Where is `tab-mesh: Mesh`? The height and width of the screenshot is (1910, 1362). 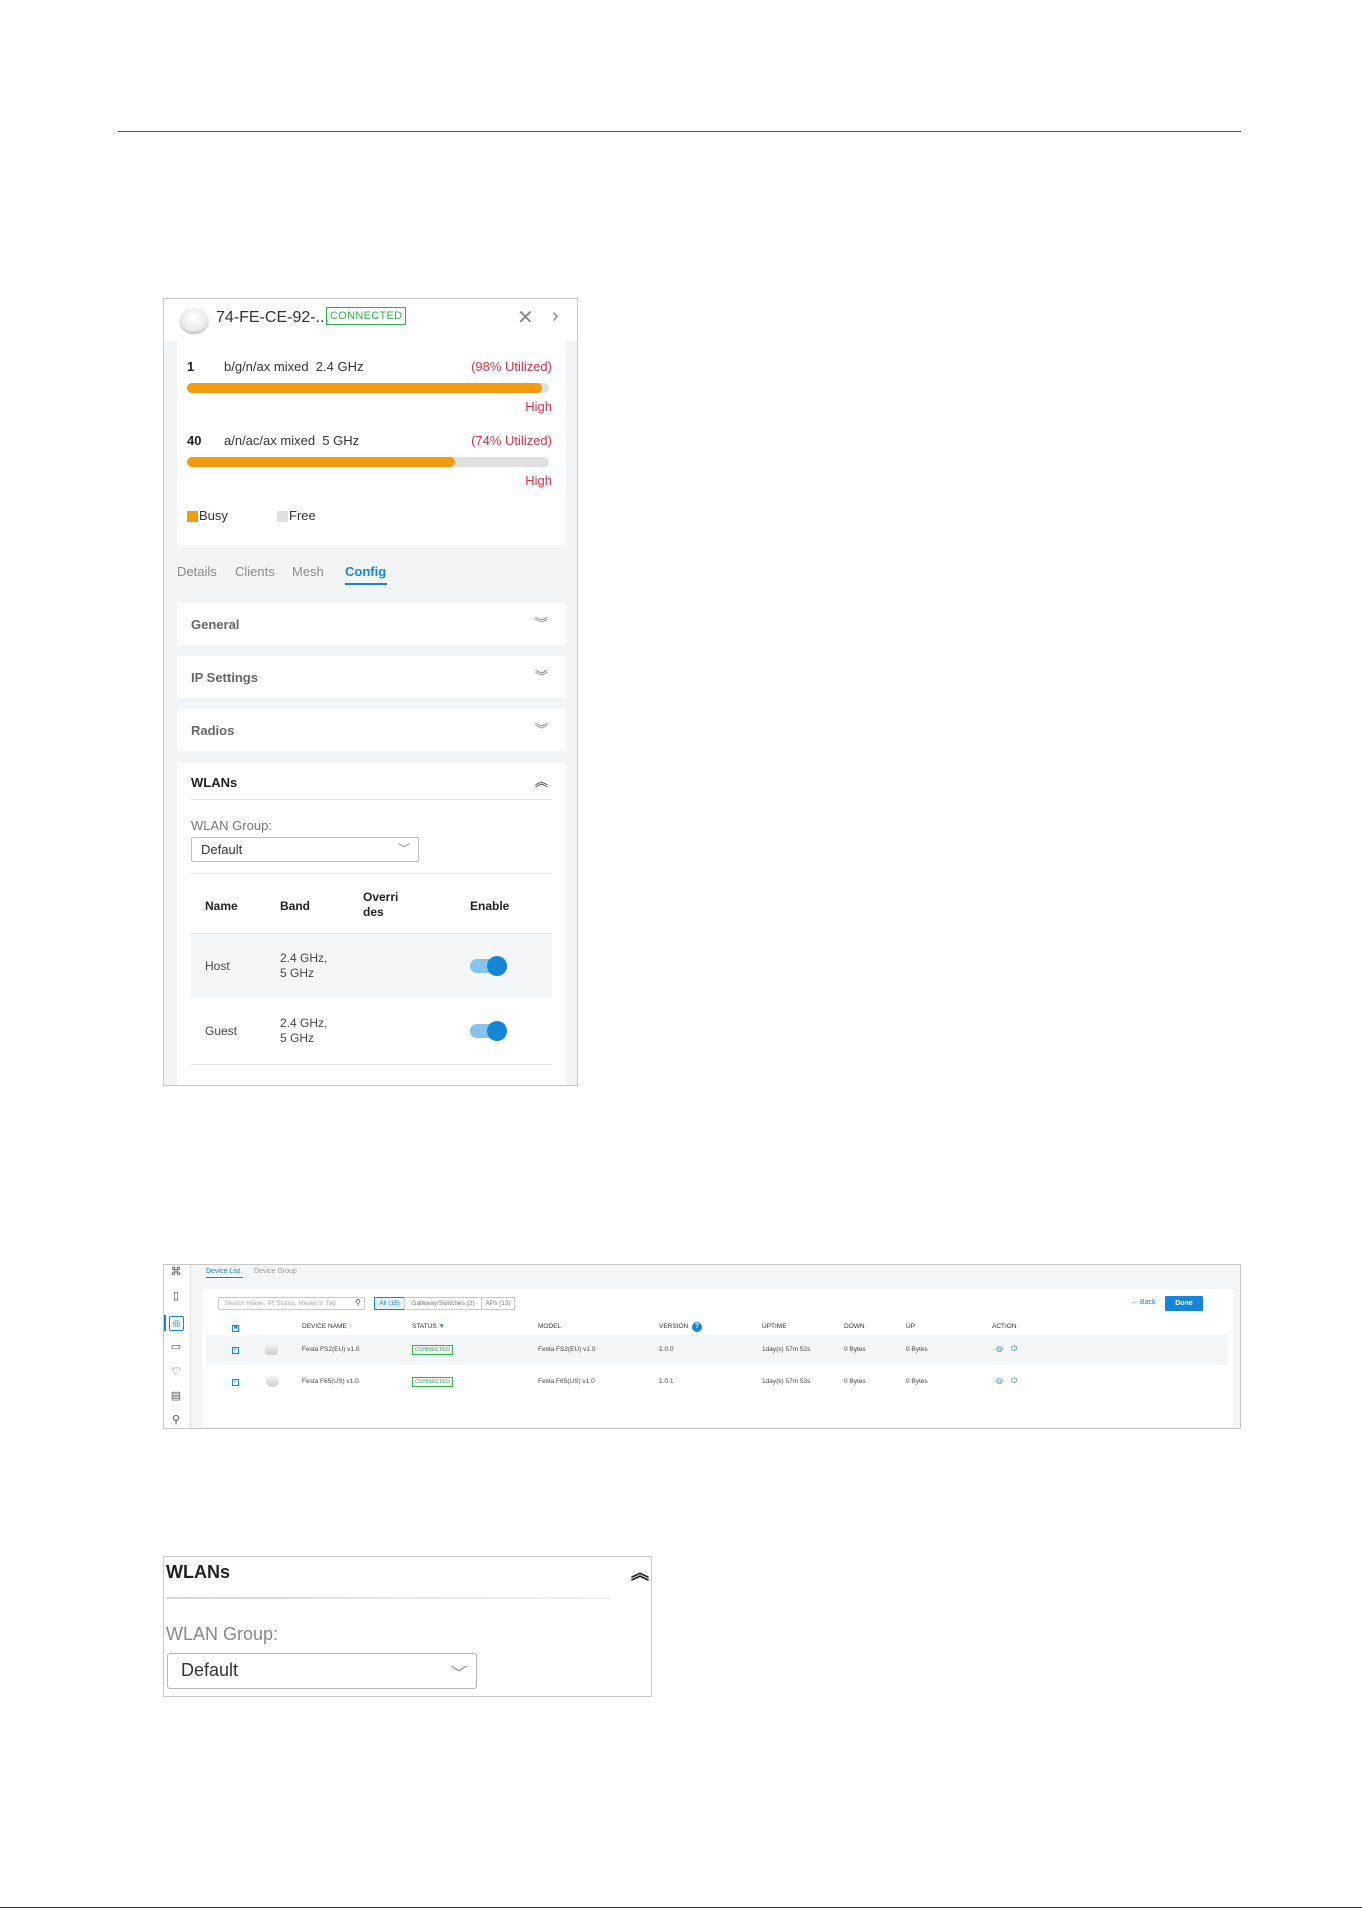
tab-mesh: Mesh is located at coordinates (308, 571).